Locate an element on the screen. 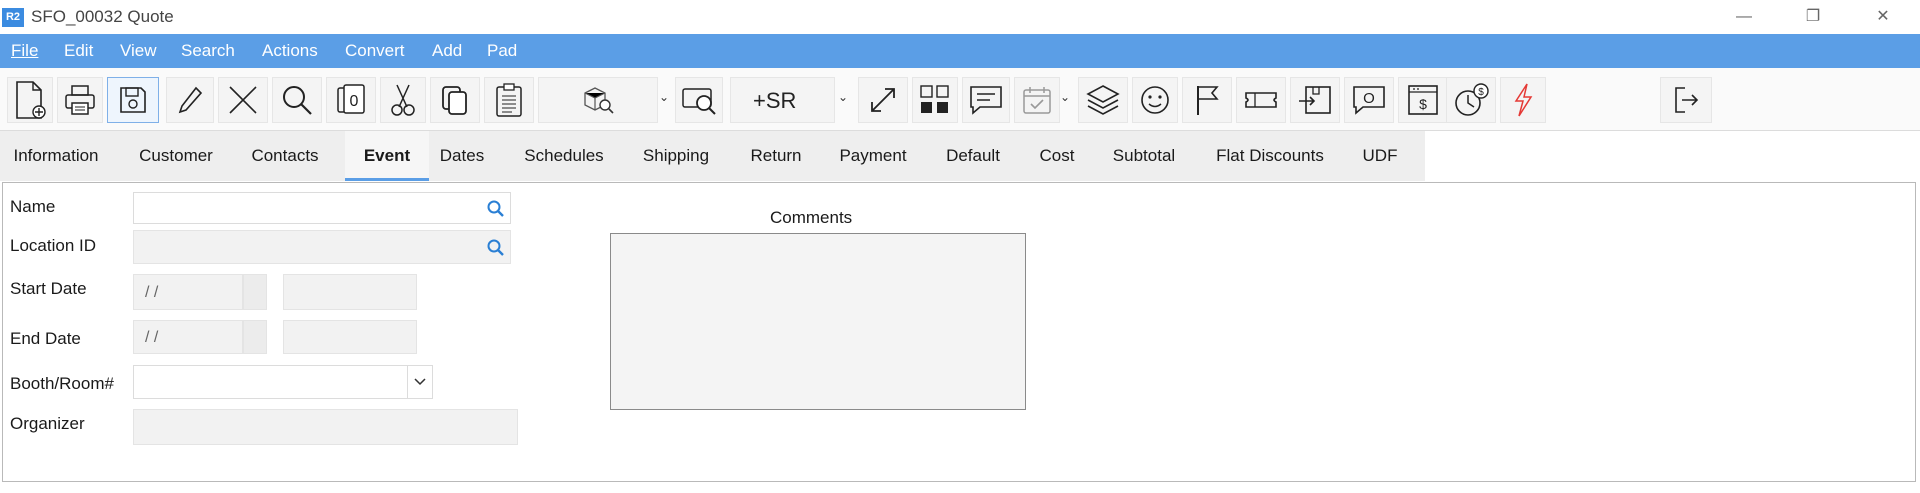  calendar-check-icon is located at coordinates (1037, 100).